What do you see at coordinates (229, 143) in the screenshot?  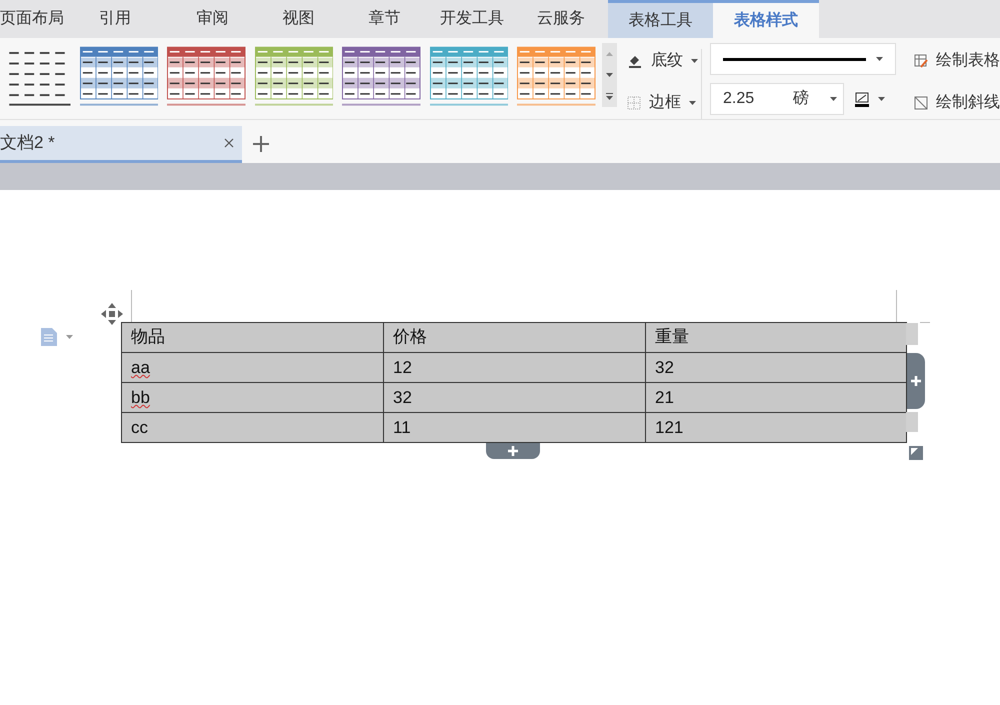 I see `close-icon` at bounding box center [229, 143].